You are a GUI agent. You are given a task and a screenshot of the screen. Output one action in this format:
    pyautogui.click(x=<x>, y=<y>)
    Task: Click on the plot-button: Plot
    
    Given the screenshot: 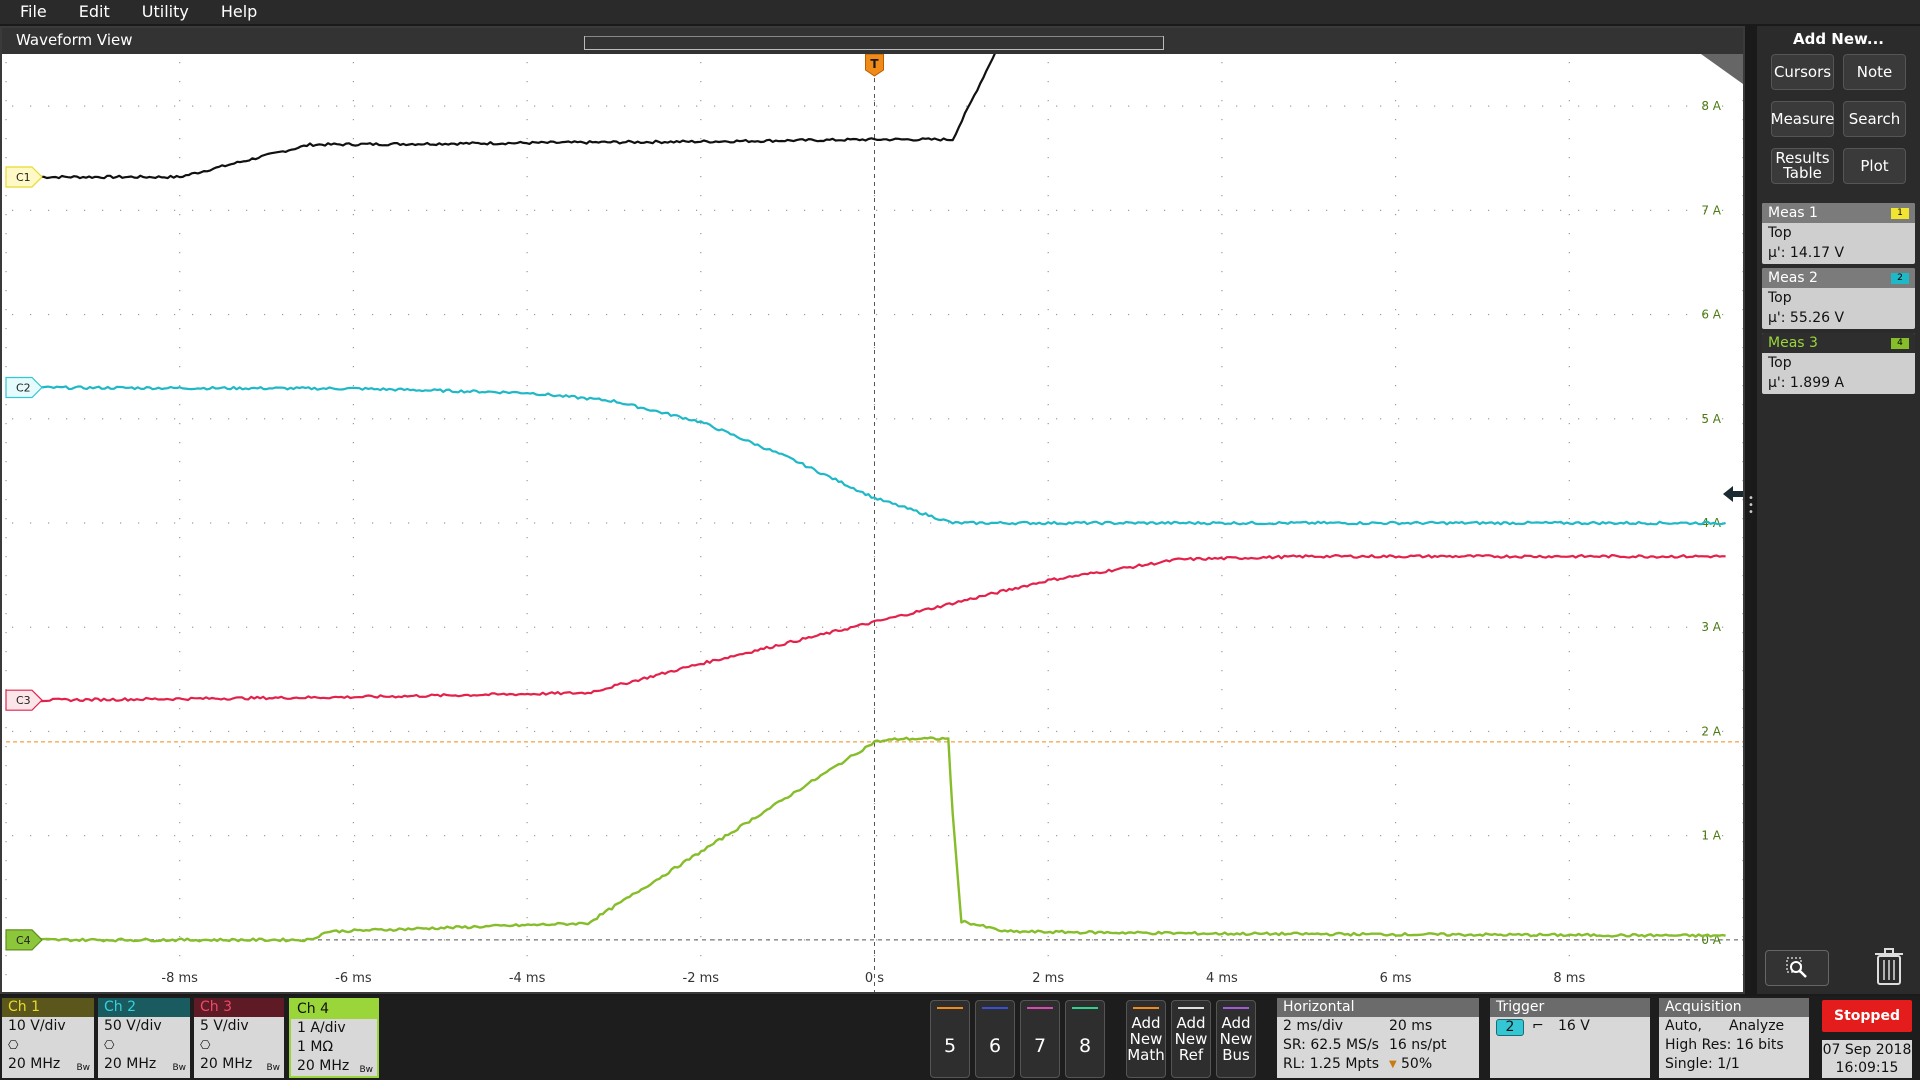 What is the action you would take?
    pyautogui.click(x=1874, y=166)
    